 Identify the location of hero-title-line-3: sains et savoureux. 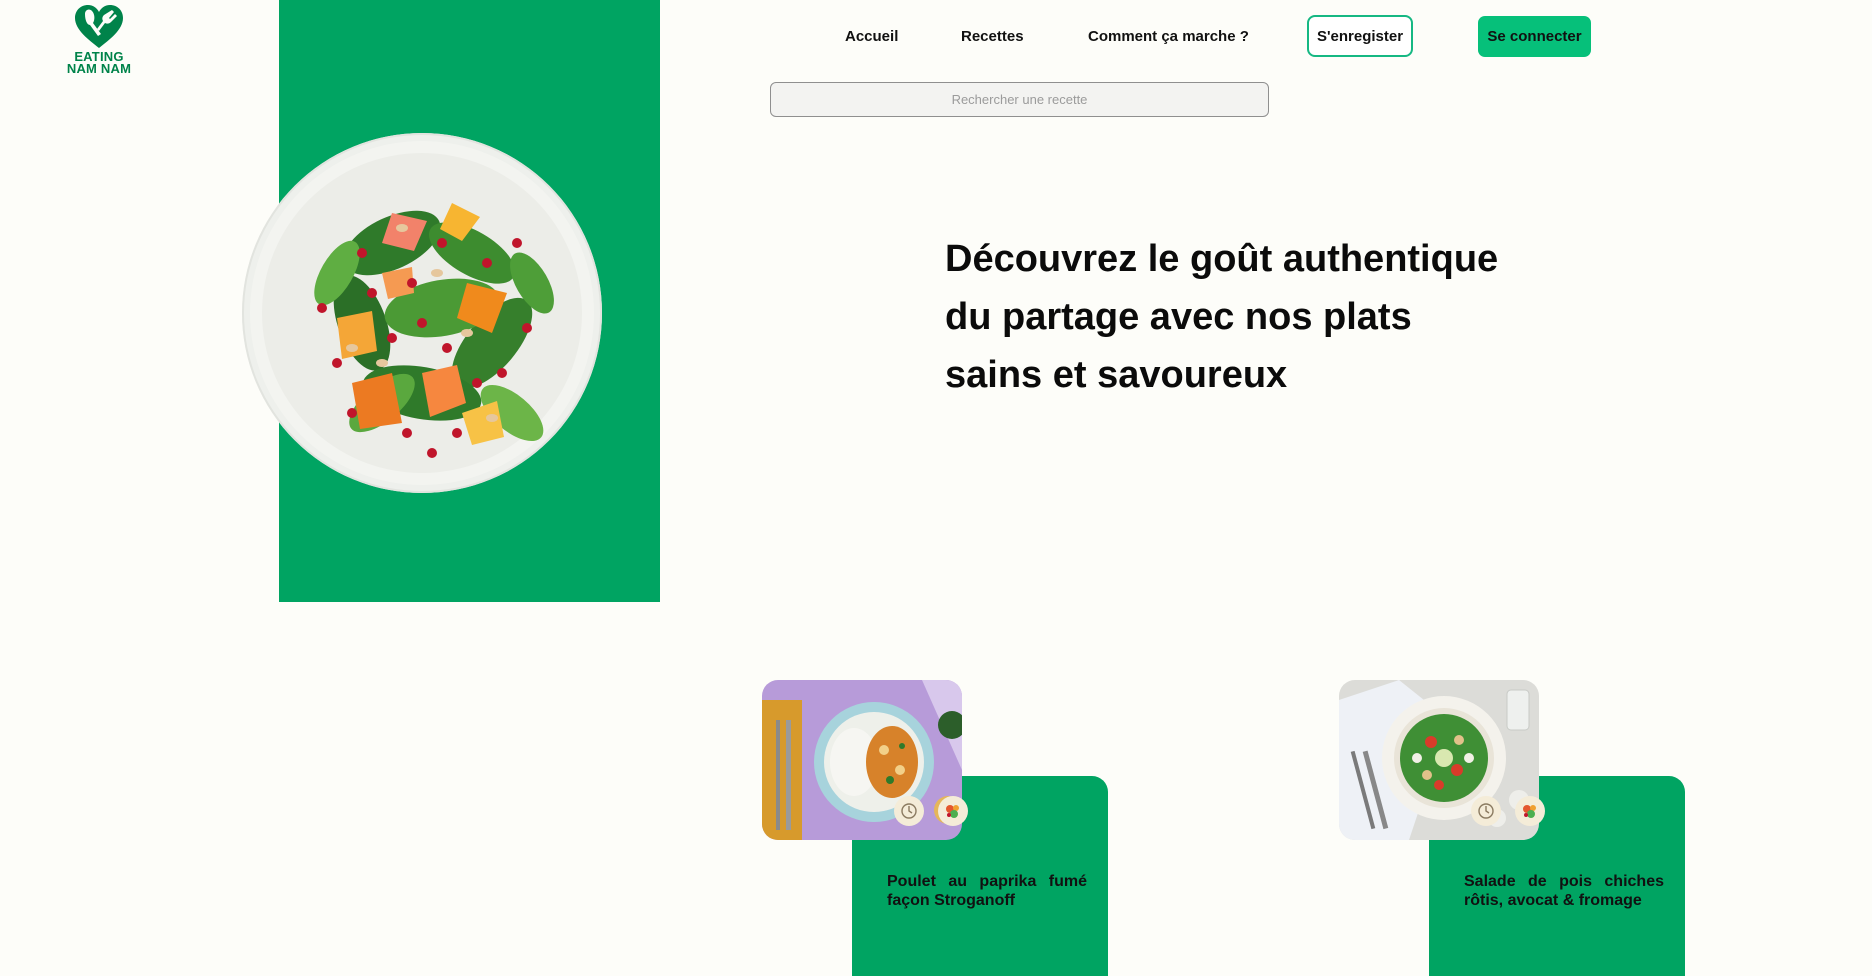
(1116, 375).